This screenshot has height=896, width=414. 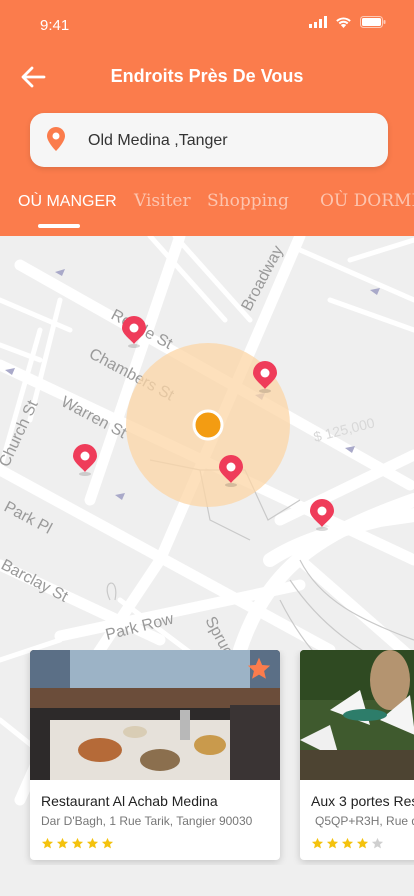 I want to click on tab-ou-dormir: OÙ DORMIR, so click(x=367, y=201).